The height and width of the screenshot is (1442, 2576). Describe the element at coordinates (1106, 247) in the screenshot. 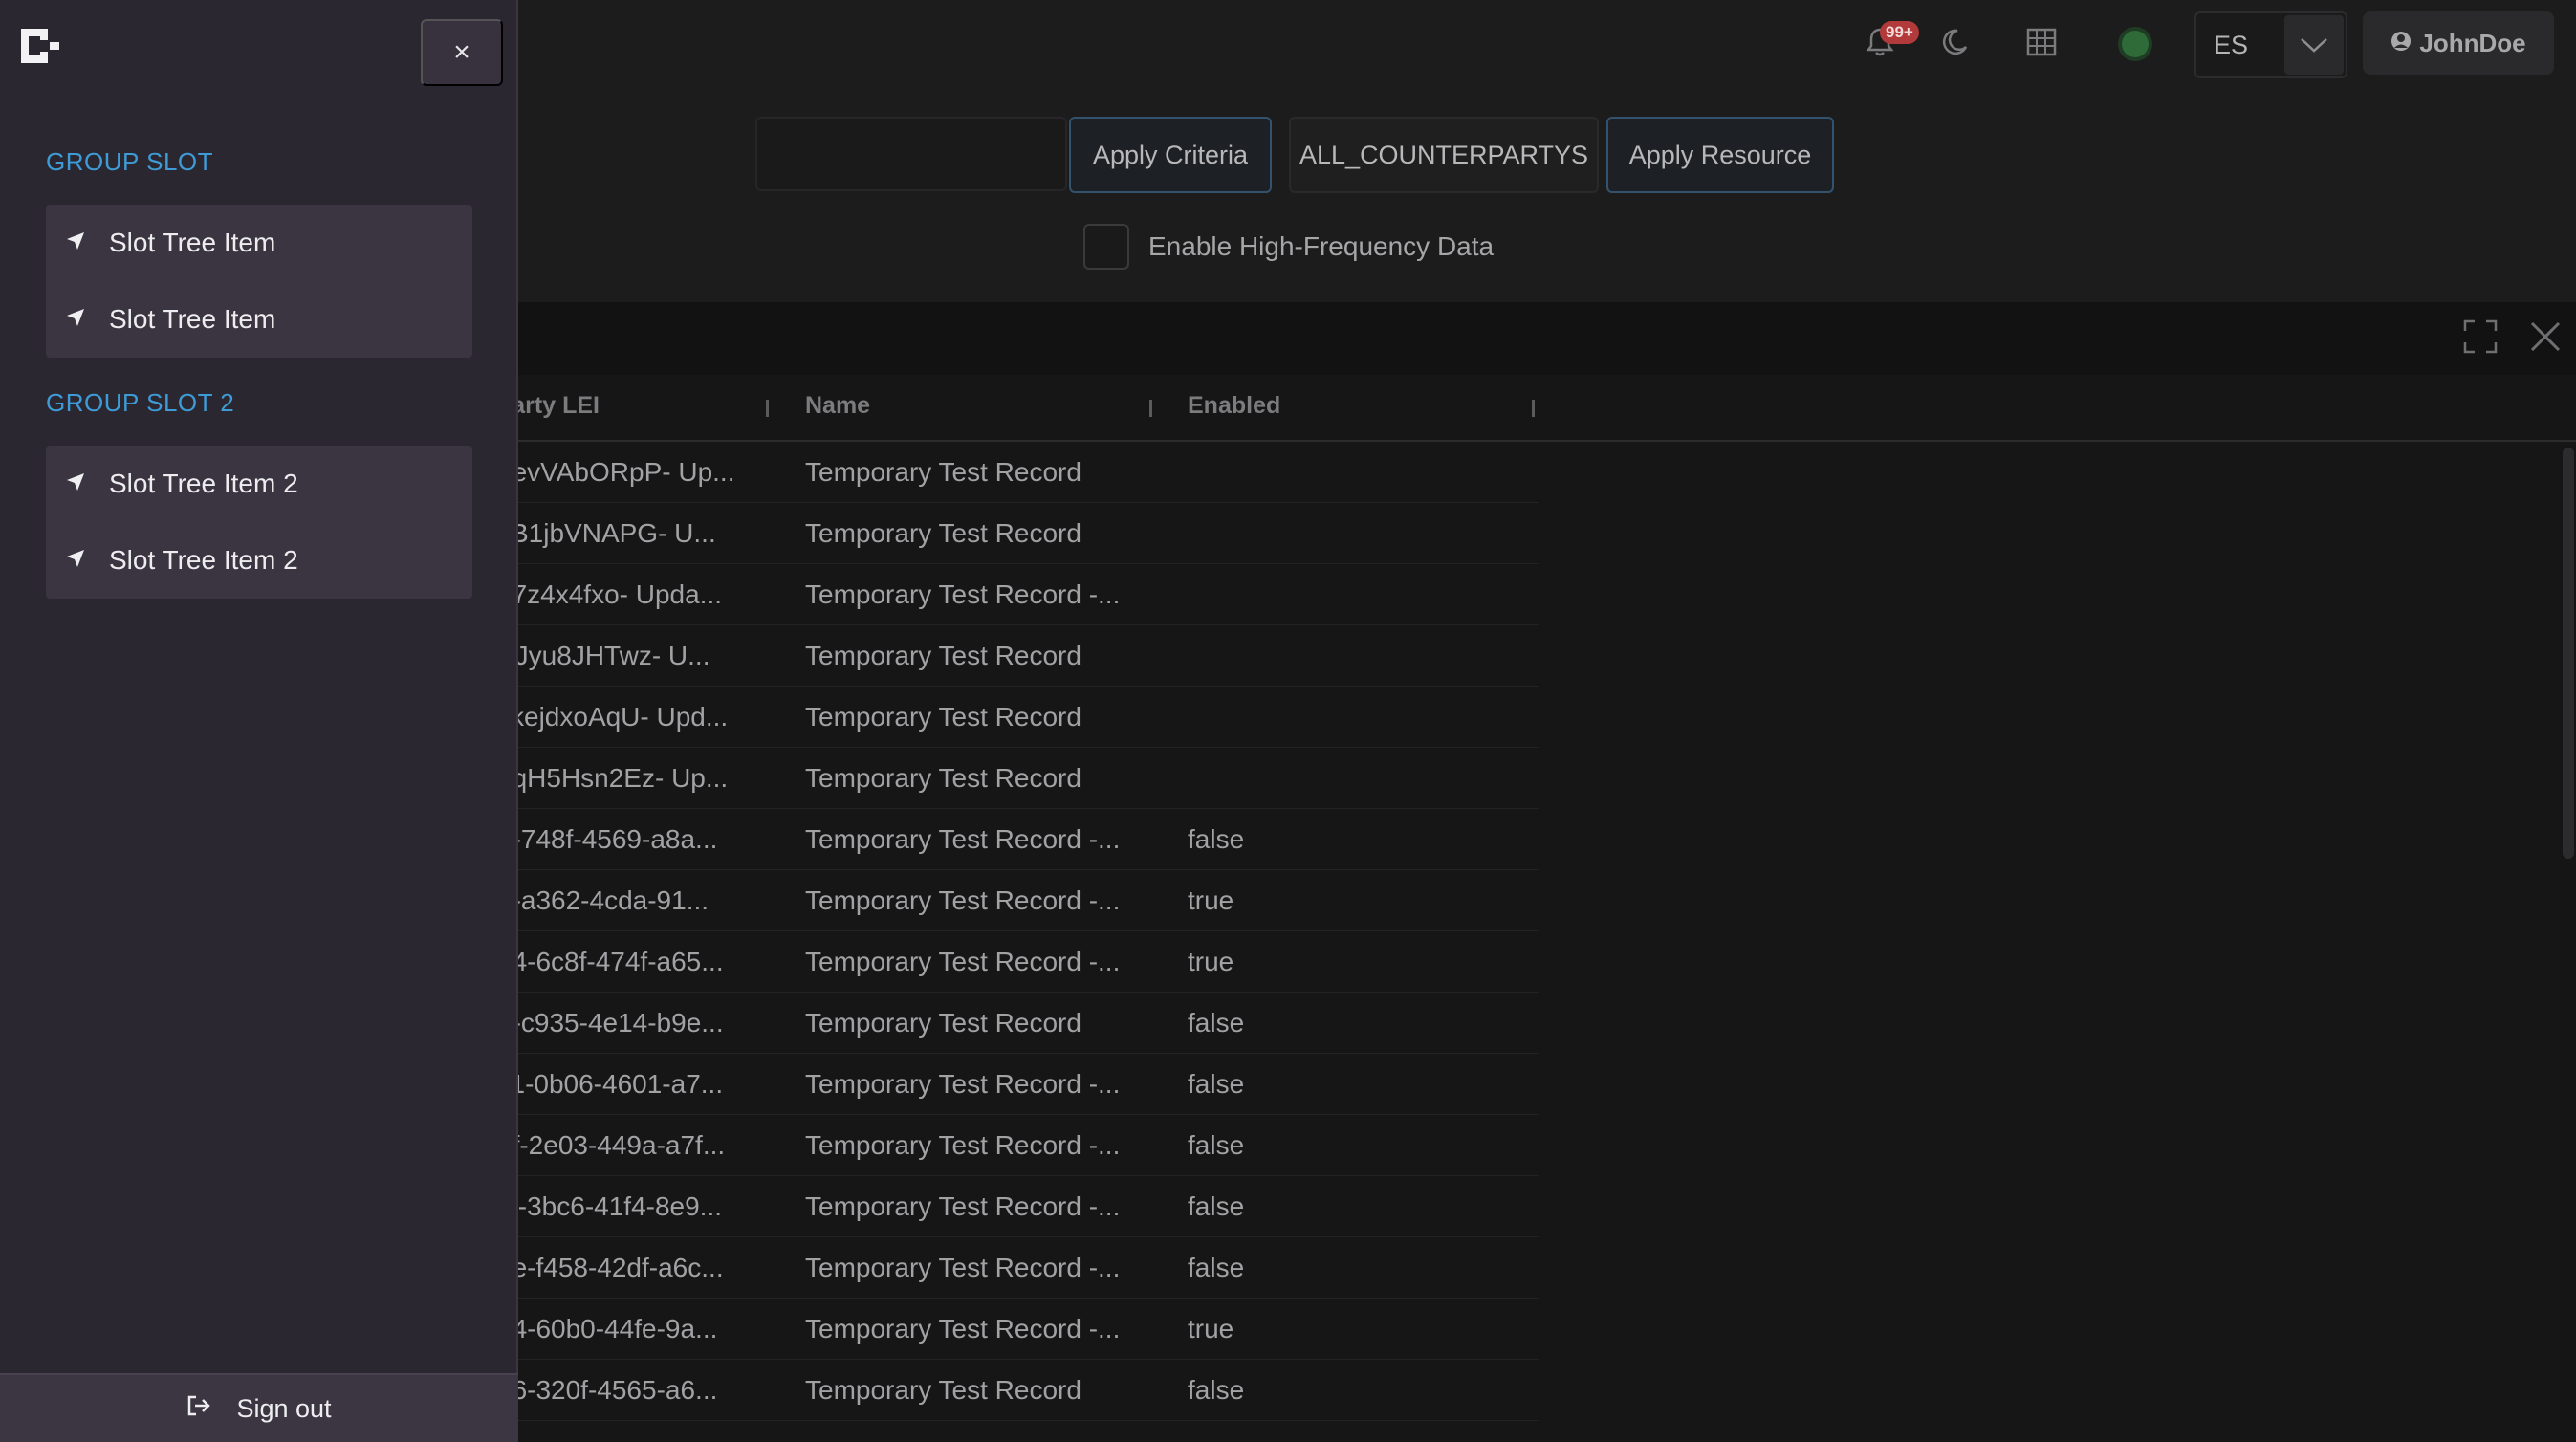

I see `high-frequency-checkbox` at that location.